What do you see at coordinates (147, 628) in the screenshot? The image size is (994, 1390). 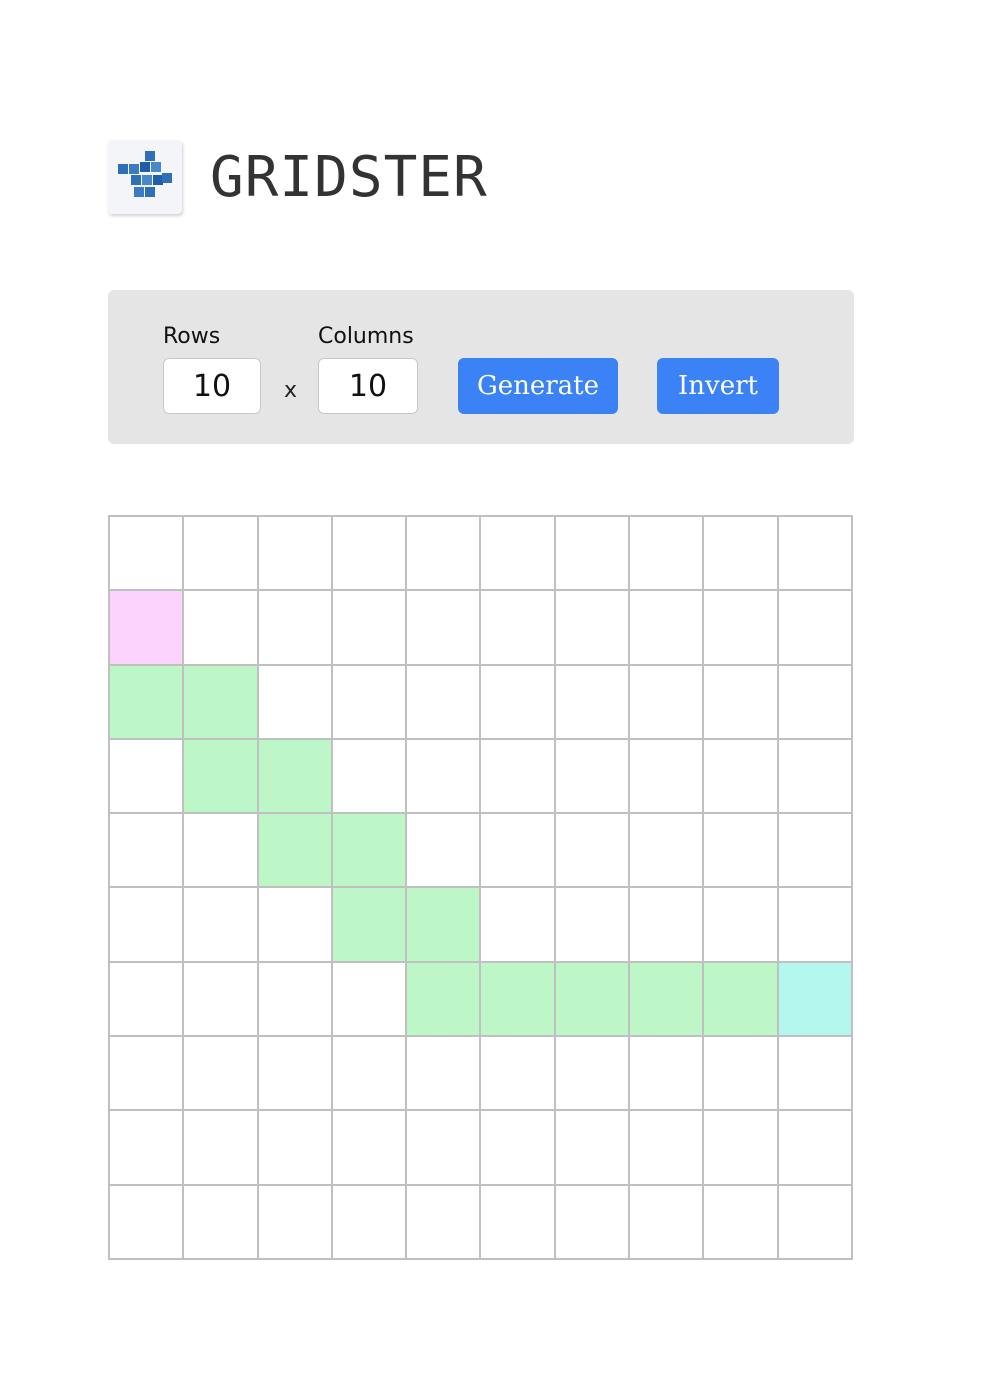 I see `grid-cell-start` at bounding box center [147, 628].